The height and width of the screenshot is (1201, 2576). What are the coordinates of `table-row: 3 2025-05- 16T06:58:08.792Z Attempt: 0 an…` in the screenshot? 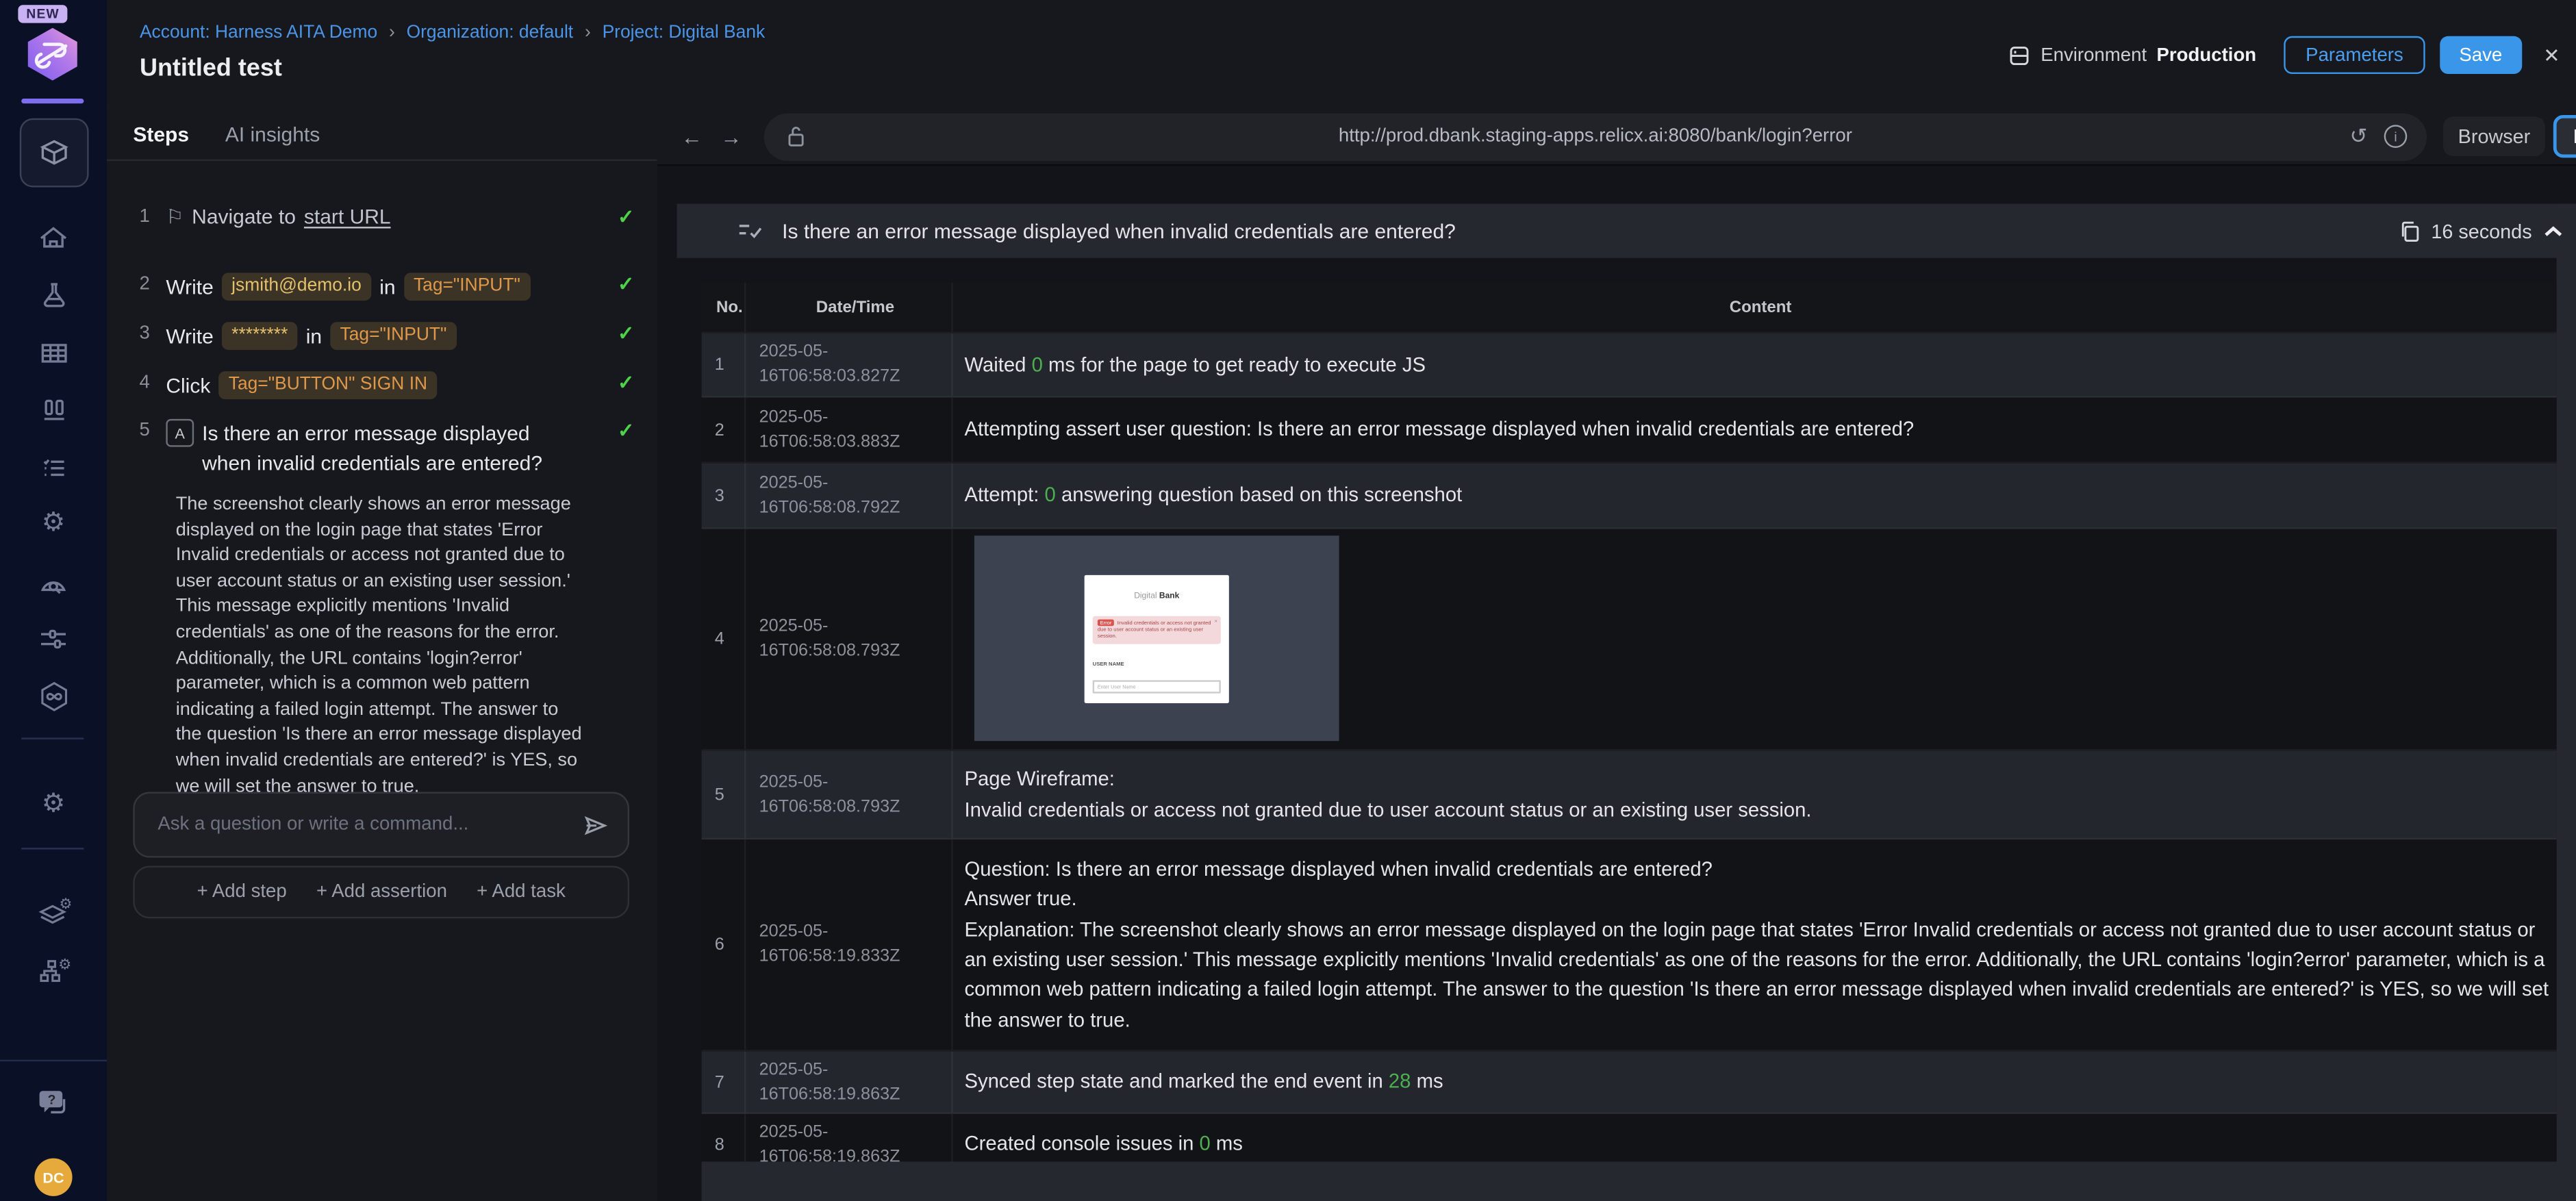 It's located at (1629, 496).